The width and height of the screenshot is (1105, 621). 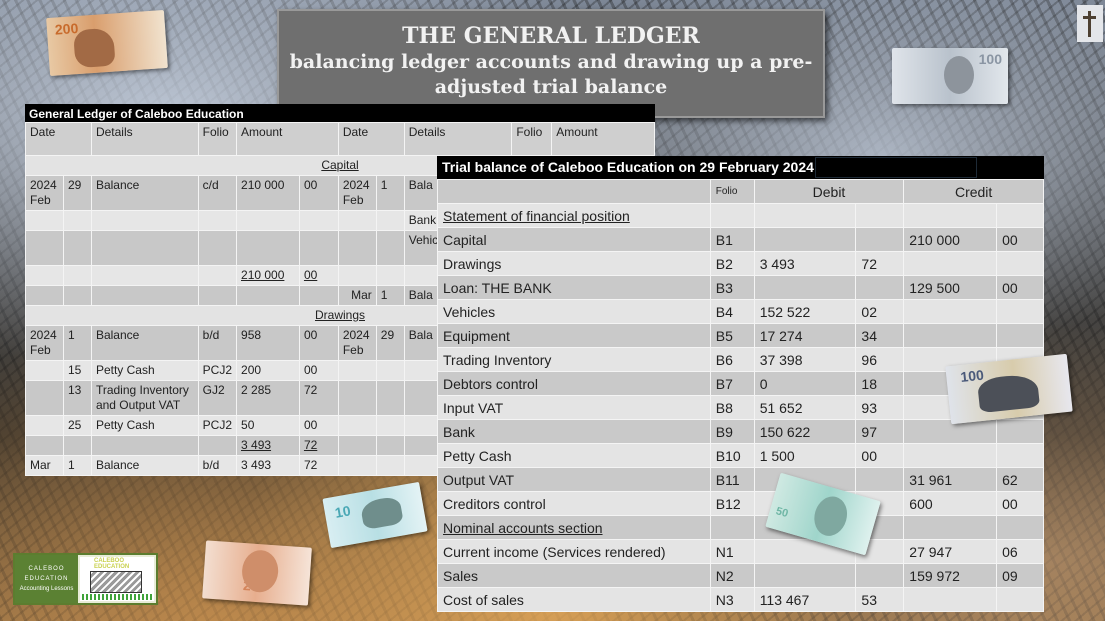 What do you see at coordinates (390, 343) in the screenshot?
I see `date-day-right: 29` at bounding box center [390, 343].